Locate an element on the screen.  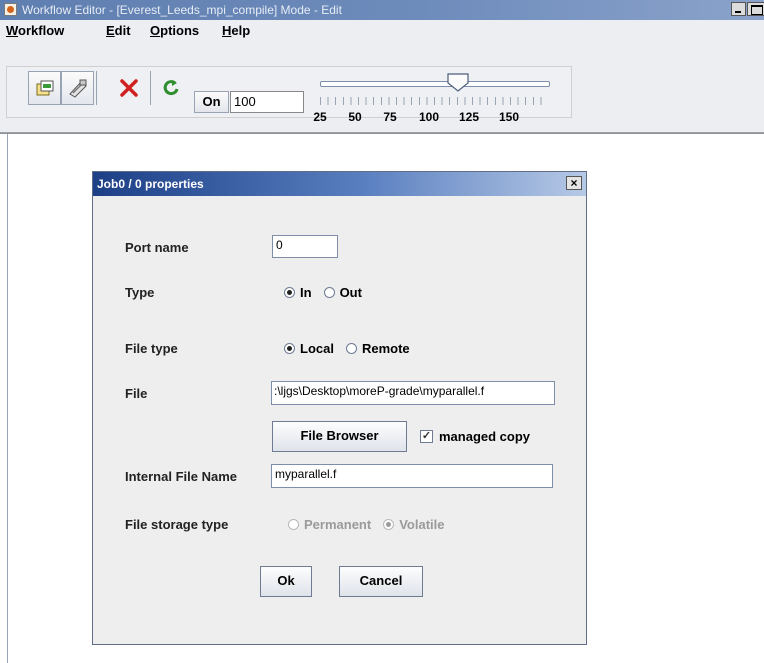
link-button is located at coordinates (77, 88).